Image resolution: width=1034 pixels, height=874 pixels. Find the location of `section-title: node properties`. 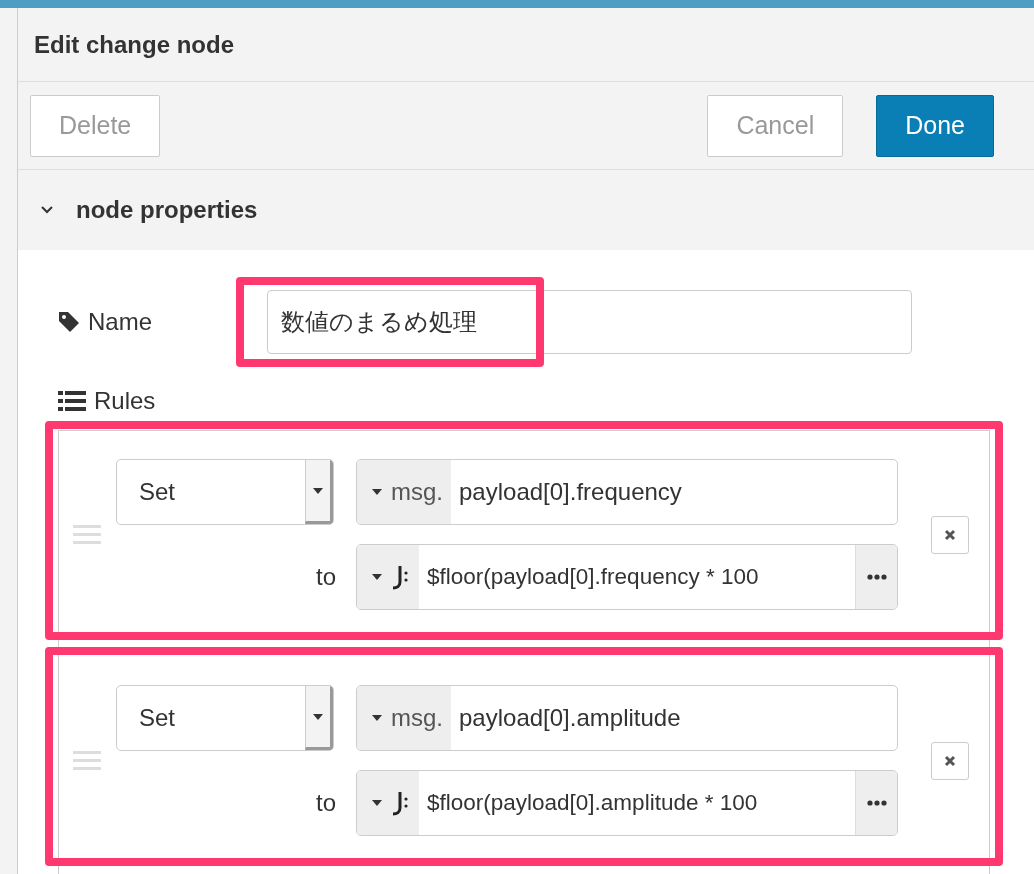

section-title: node properties is located at coordinates (167, 210).